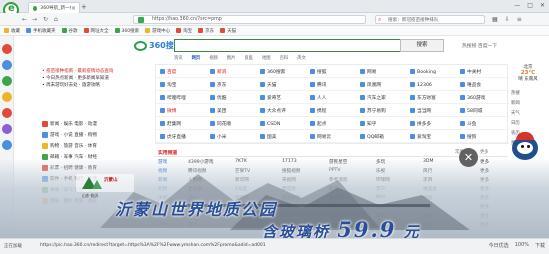 The height and width of the screenshot is (254, 549). I want to click on site-link: 国美, so click(268, 137).